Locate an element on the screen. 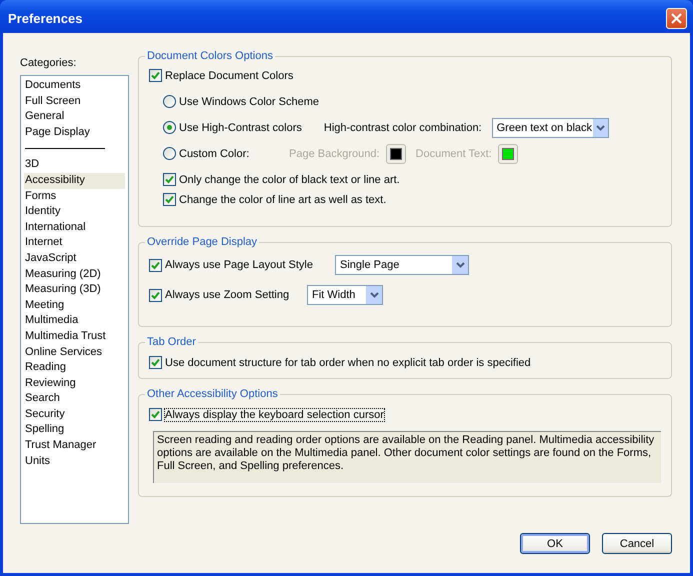 This screenshot has height=576, width=693. category-item: Online Services is located at coordinates (74, 352).